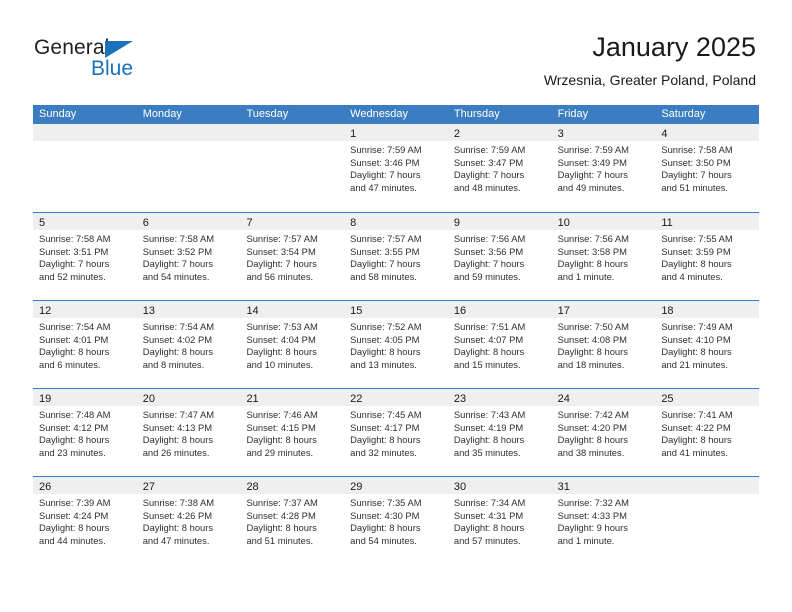 The width and height of the screenshot is (792, 612). I want to click on triangle-icon, so click(119, 49).